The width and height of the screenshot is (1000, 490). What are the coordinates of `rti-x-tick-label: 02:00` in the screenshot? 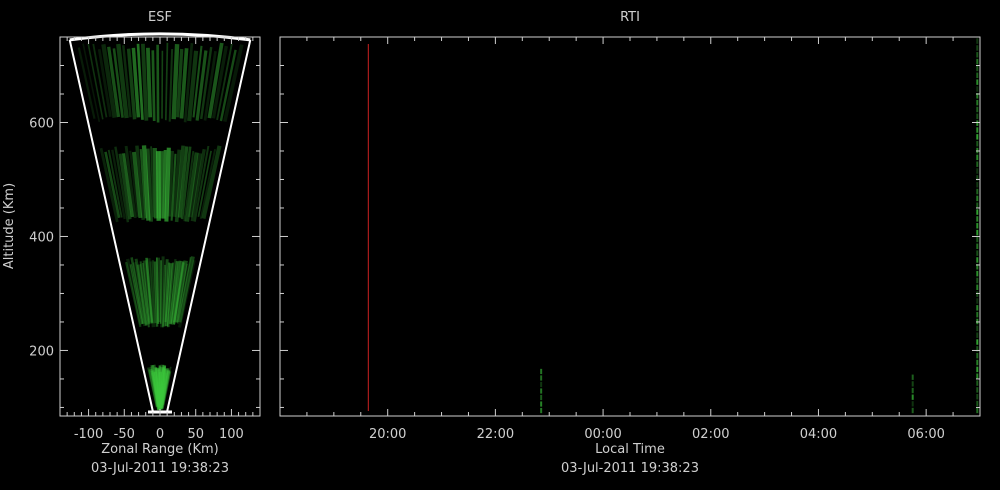 It's located at (710, 434).